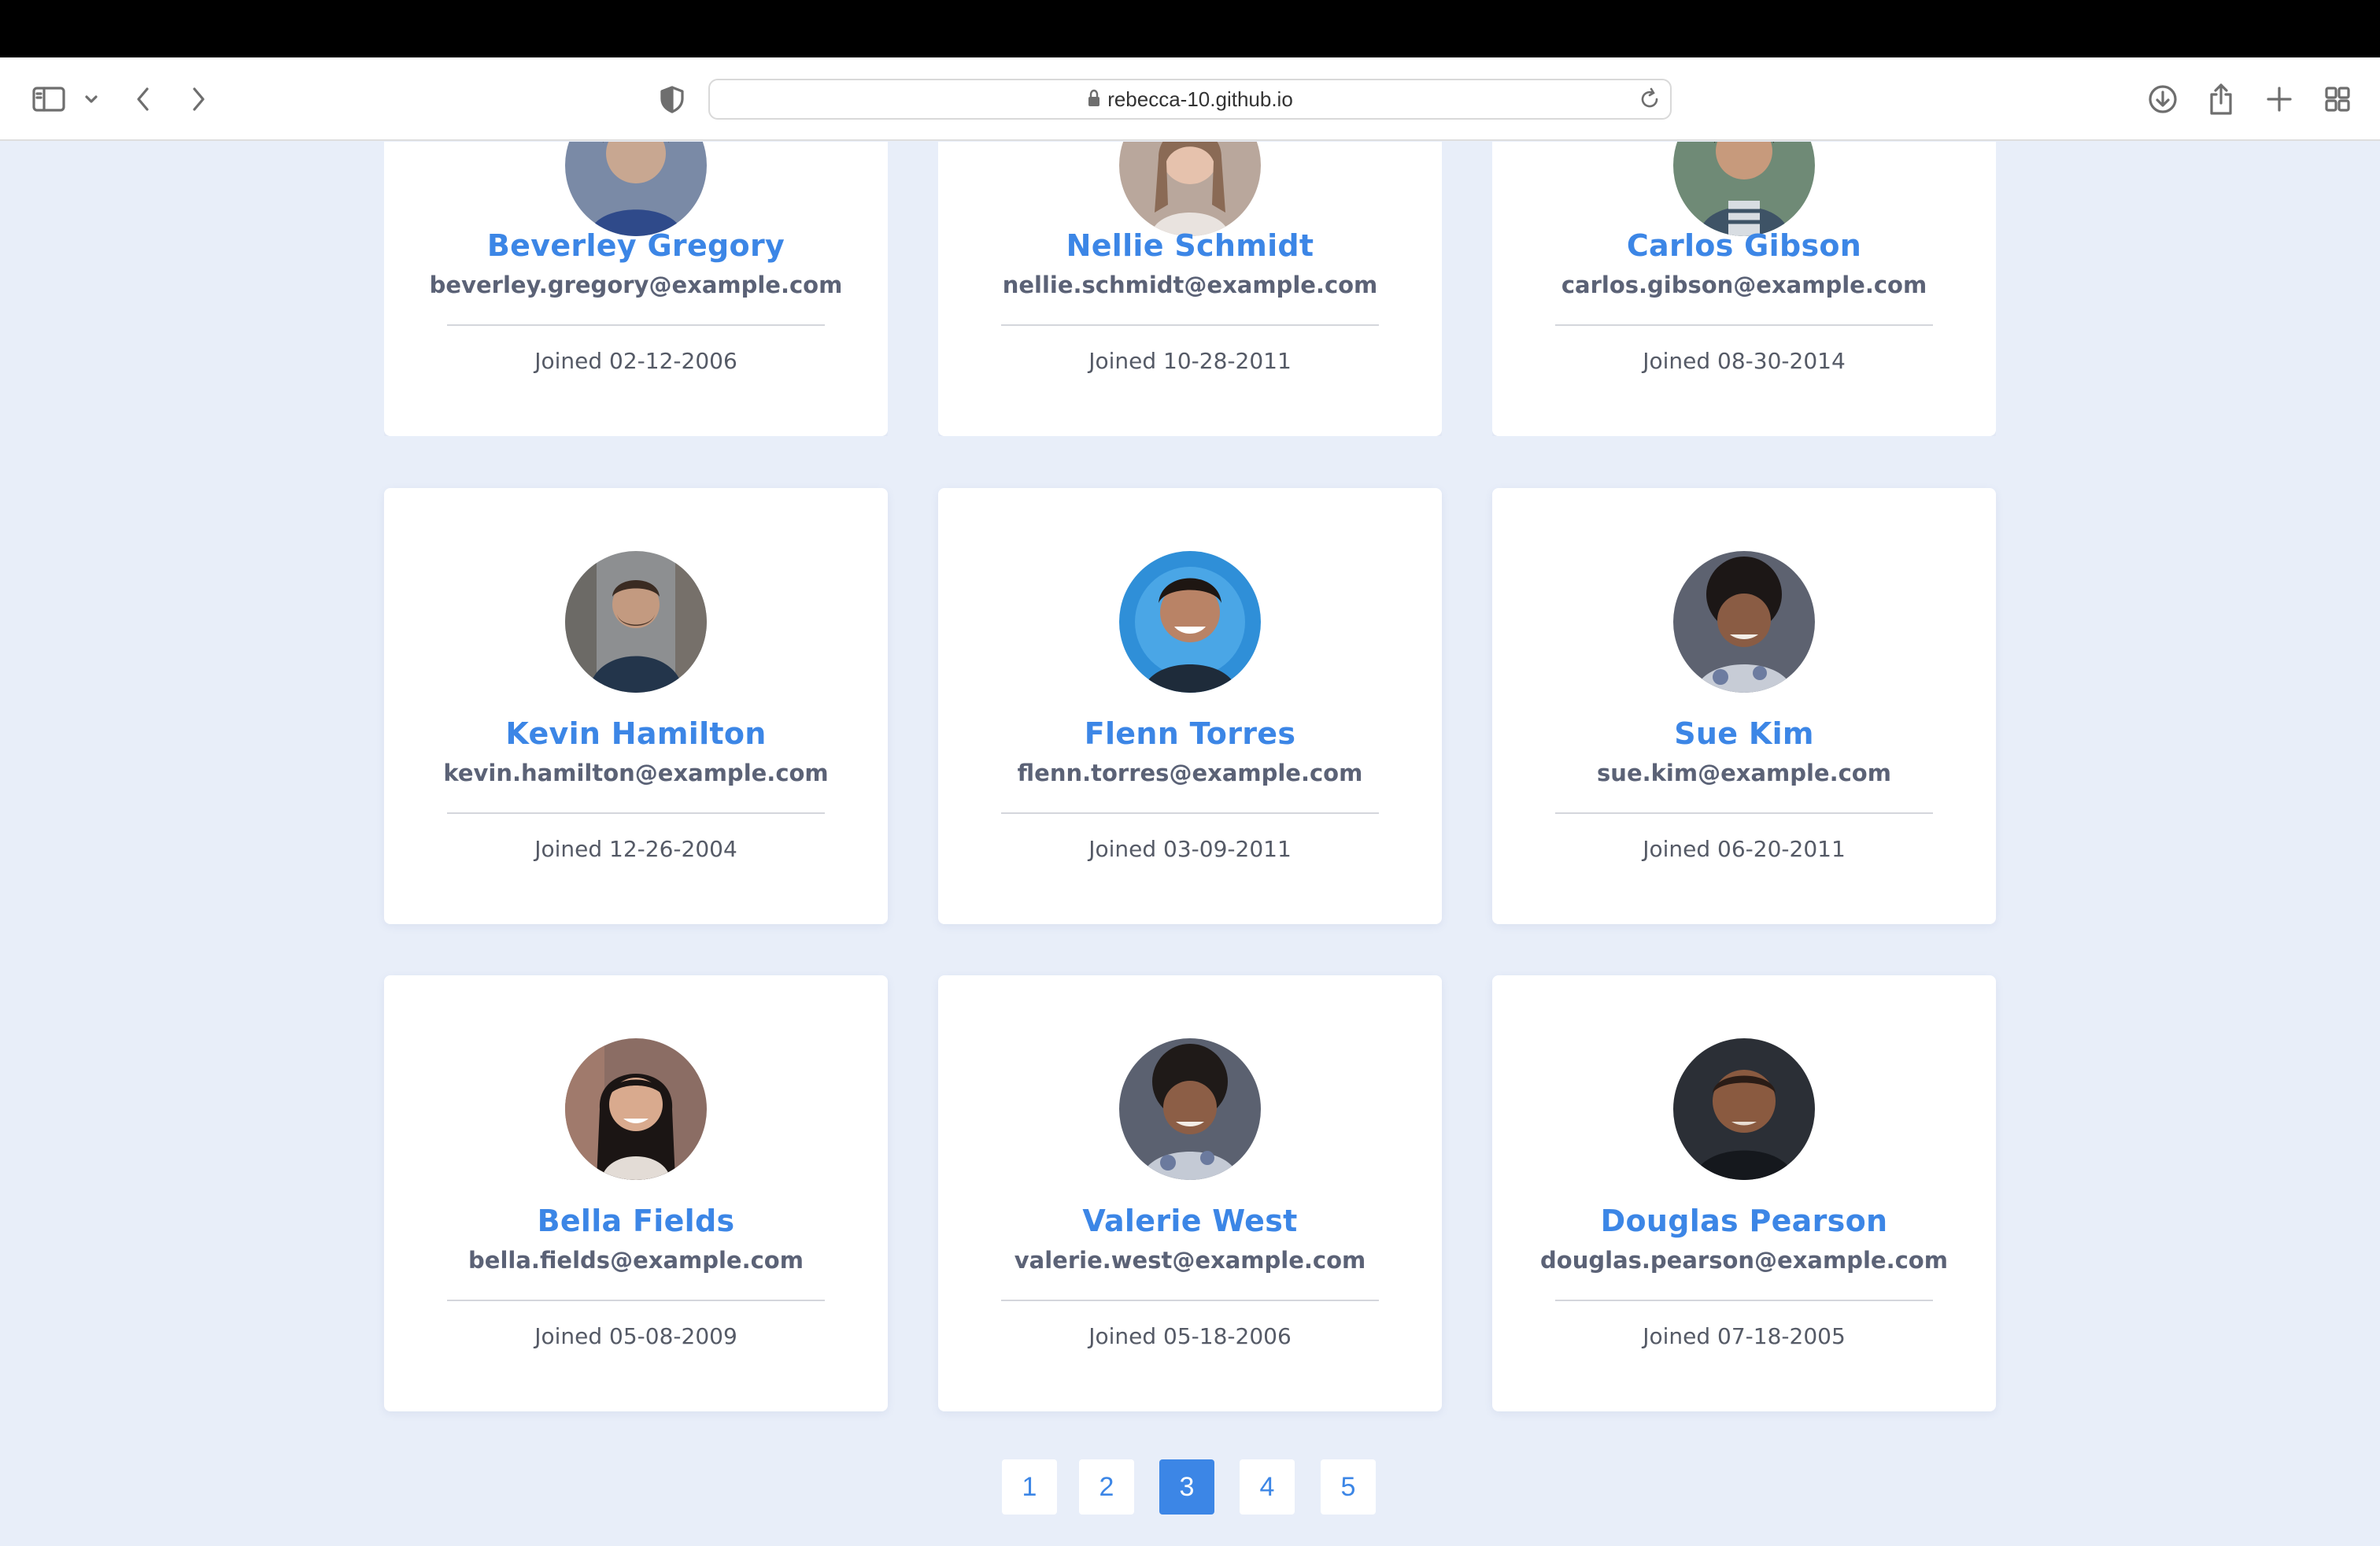 This screenshot has height=1546, width=2380. I want to click on user-name: Valerie West, so click(1190, 1221).